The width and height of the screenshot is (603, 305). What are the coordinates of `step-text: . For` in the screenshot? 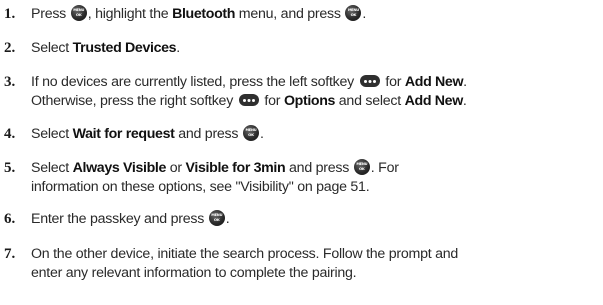 It's located at (384, 168).